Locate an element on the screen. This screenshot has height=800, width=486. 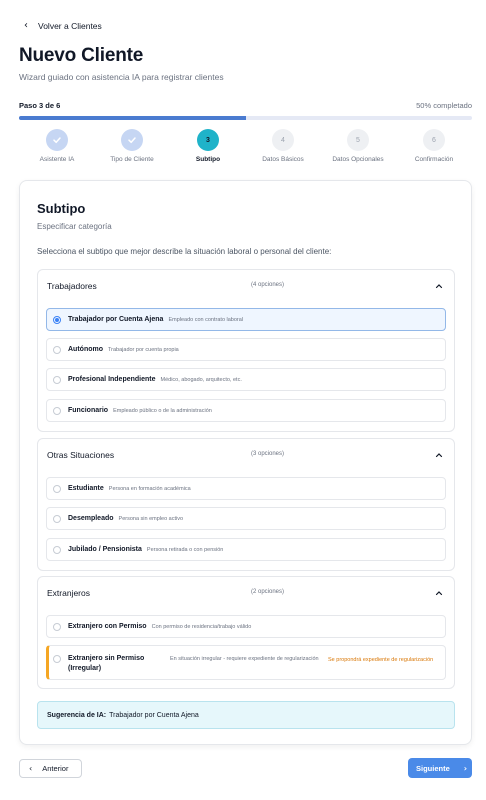
step-label: Asistente IA is located at coordinates (57, 159).